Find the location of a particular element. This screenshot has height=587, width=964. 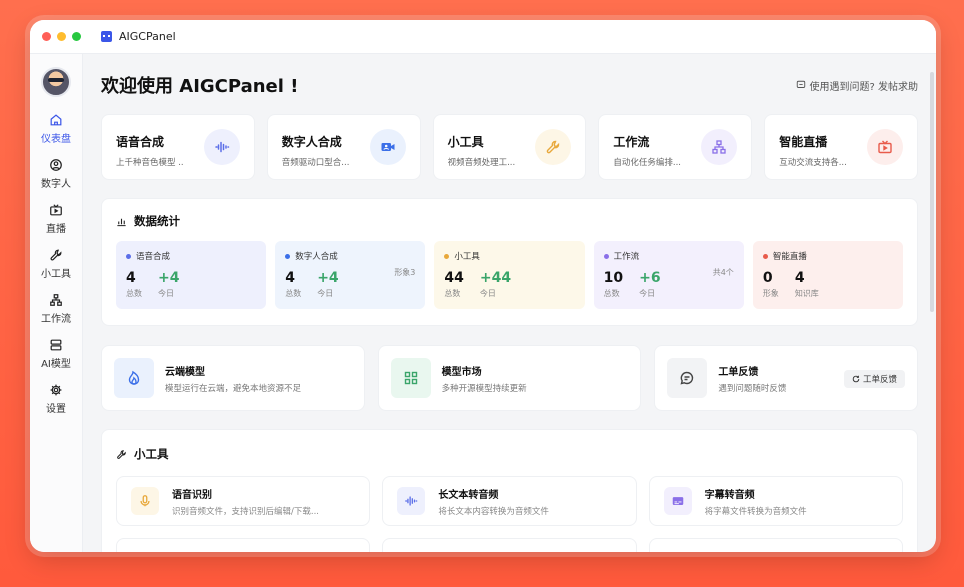

maximize-window-button is located at coordinates (76, 36).